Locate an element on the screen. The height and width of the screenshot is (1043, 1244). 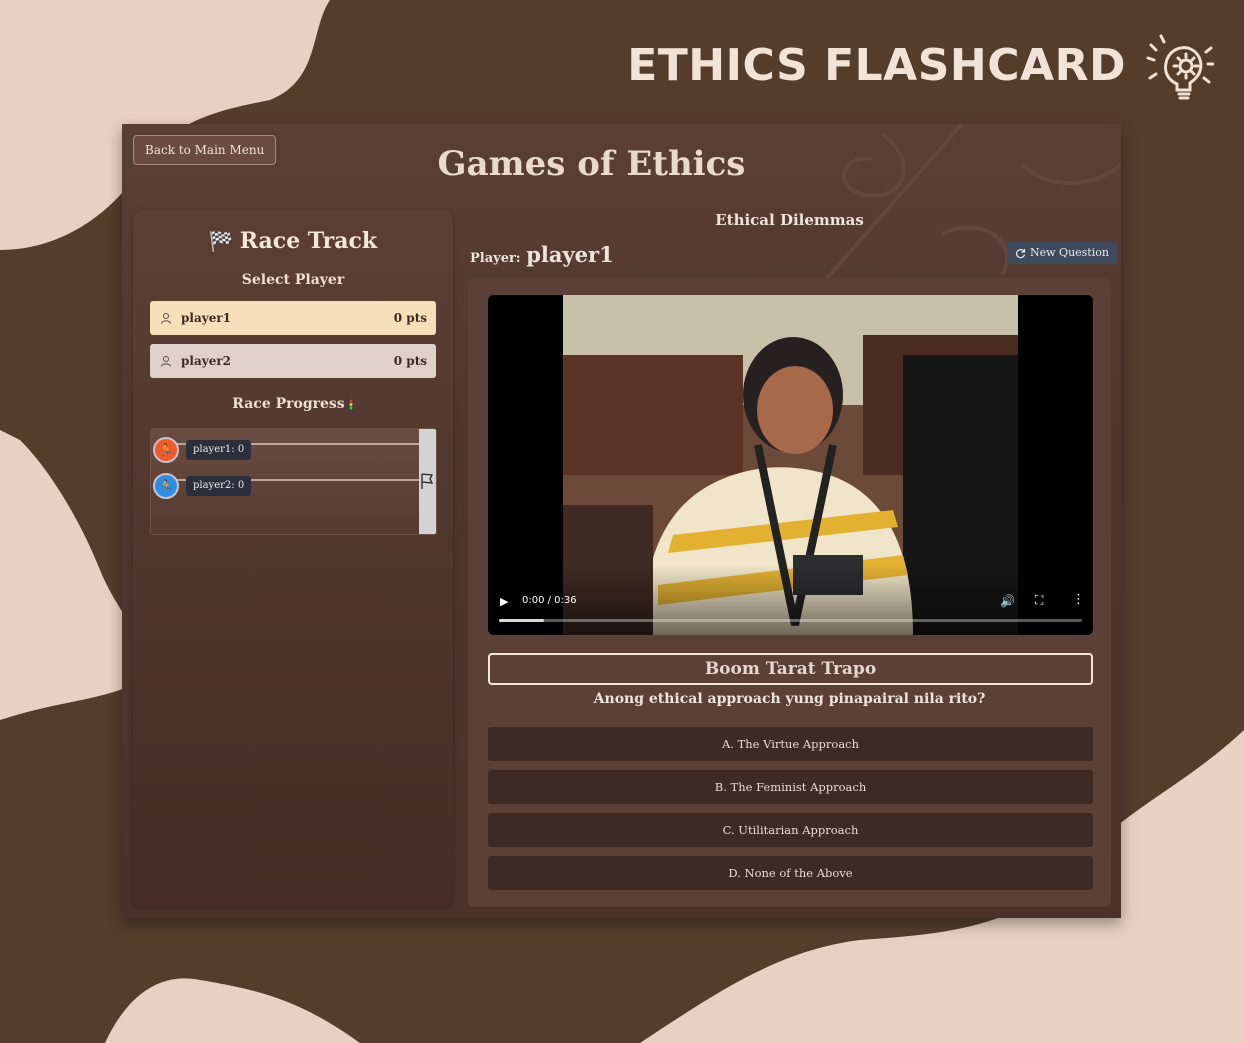
volume-icon: 🔊 is located at coordinates (1007, 601).